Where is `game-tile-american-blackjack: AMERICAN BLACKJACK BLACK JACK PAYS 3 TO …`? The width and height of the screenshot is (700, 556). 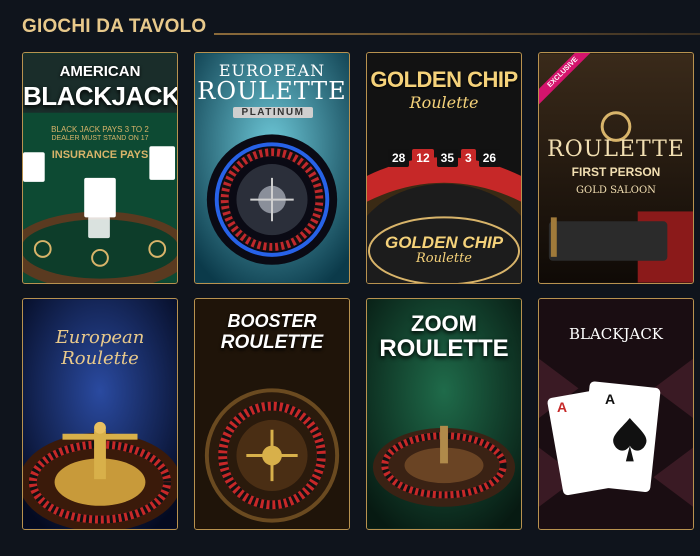 game-tile-american-blackjack: AMERICAN BLACKJACK BLACK JACK PAYS 3 TO … is located at coordinates (100, 168).